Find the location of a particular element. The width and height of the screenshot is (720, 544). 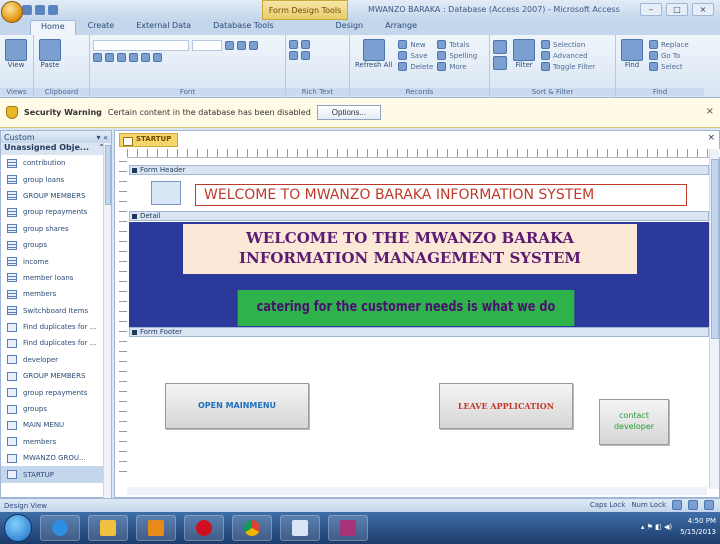

form-view-icon is located at coordinates (677, 505).